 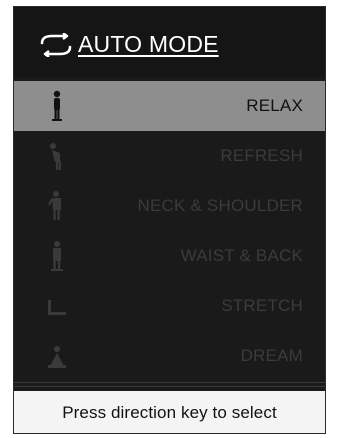 What do you see at coordinates (56, 44) in the screenshot?
I see `cycle-arrows-icon` at bounding box center [56, 44].